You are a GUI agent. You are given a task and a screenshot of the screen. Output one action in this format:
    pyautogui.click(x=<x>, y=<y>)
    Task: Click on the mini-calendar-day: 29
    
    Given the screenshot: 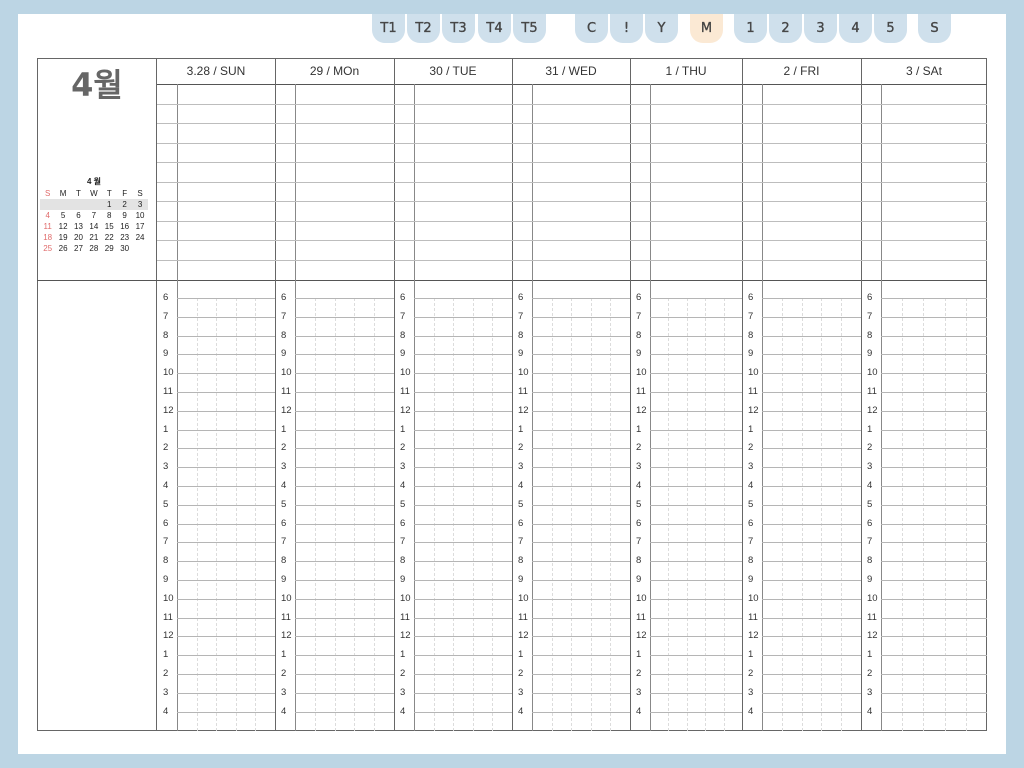 What is the action you would take?
    pyautogui.click(x=109, y=248)
    